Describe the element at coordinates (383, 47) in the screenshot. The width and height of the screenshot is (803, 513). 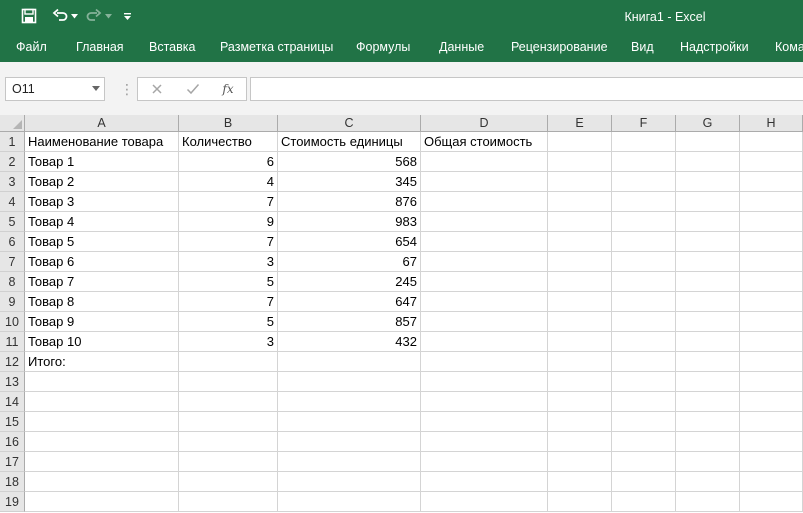
I see `tab-formulas: Формулы` at that location.